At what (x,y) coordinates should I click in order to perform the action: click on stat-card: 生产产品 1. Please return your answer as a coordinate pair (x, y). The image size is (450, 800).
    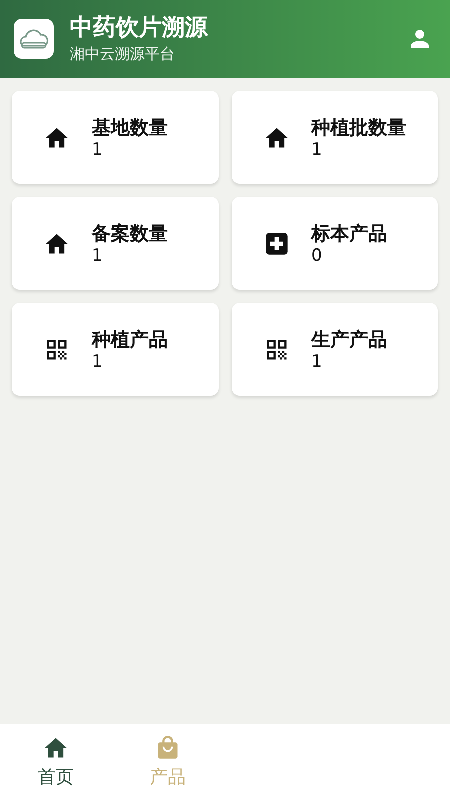
    Looking at the image, I should click on (335, 349).